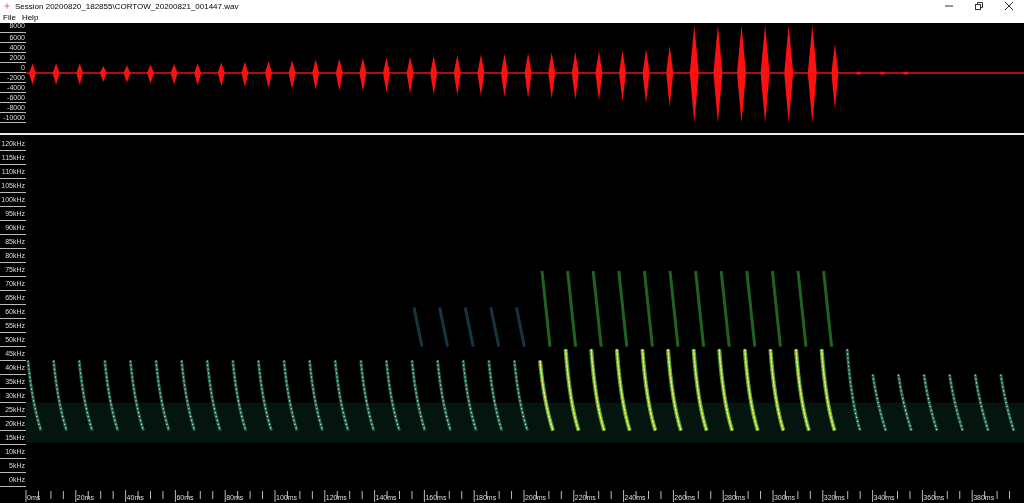 This screenshot has width=1024, height=503. What do you see at coordinates (1009, 6) in the screenshot?
I see `close-icon` at bounding box center [1009, 6].